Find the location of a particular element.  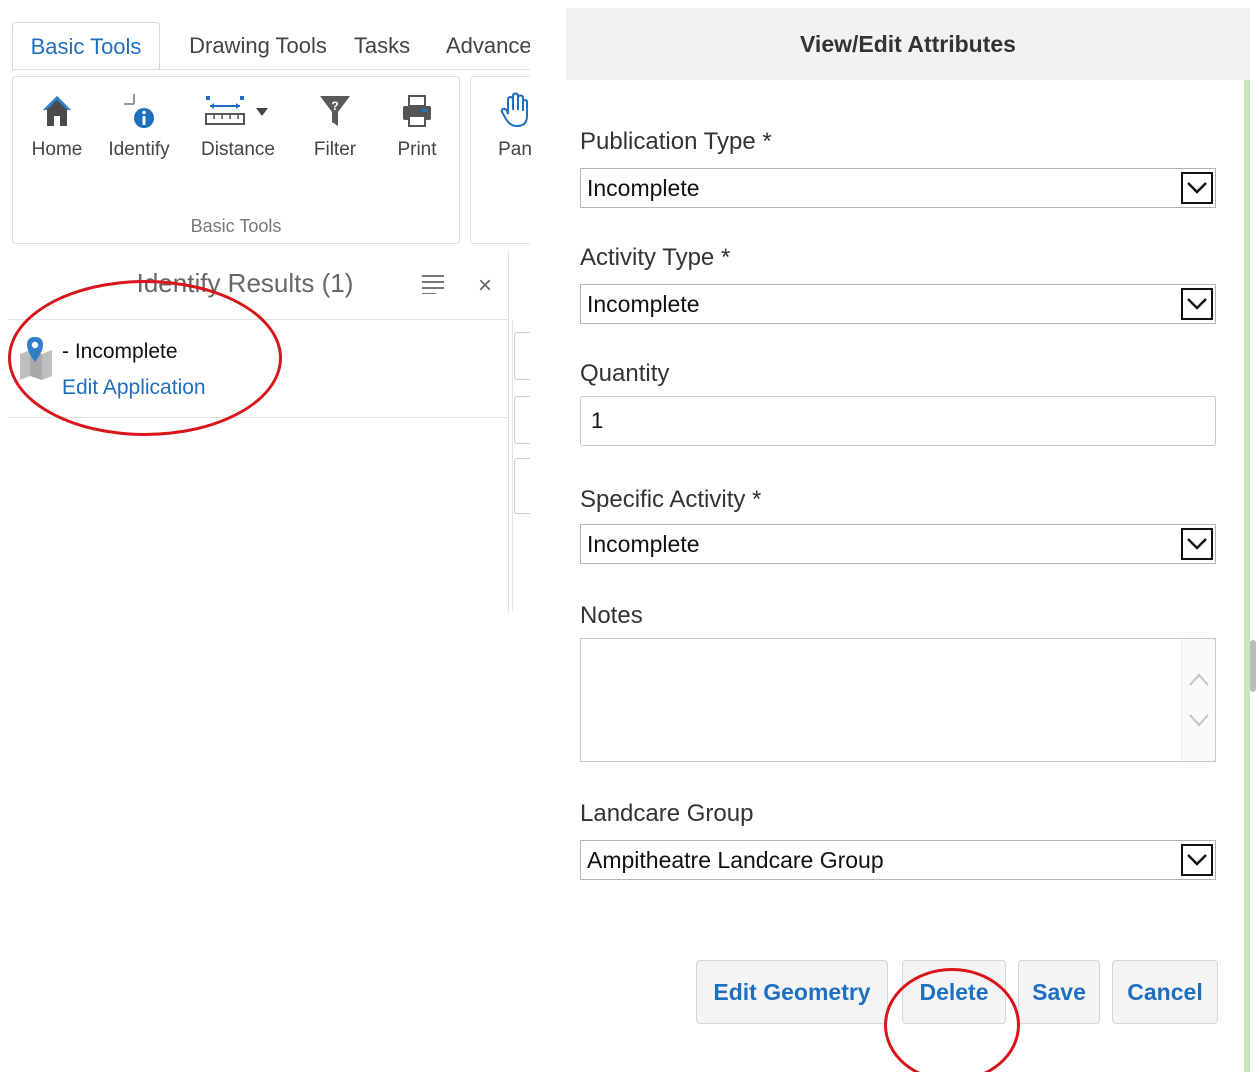

filter-tool: ? Filter is located at coordinates (335, 124).